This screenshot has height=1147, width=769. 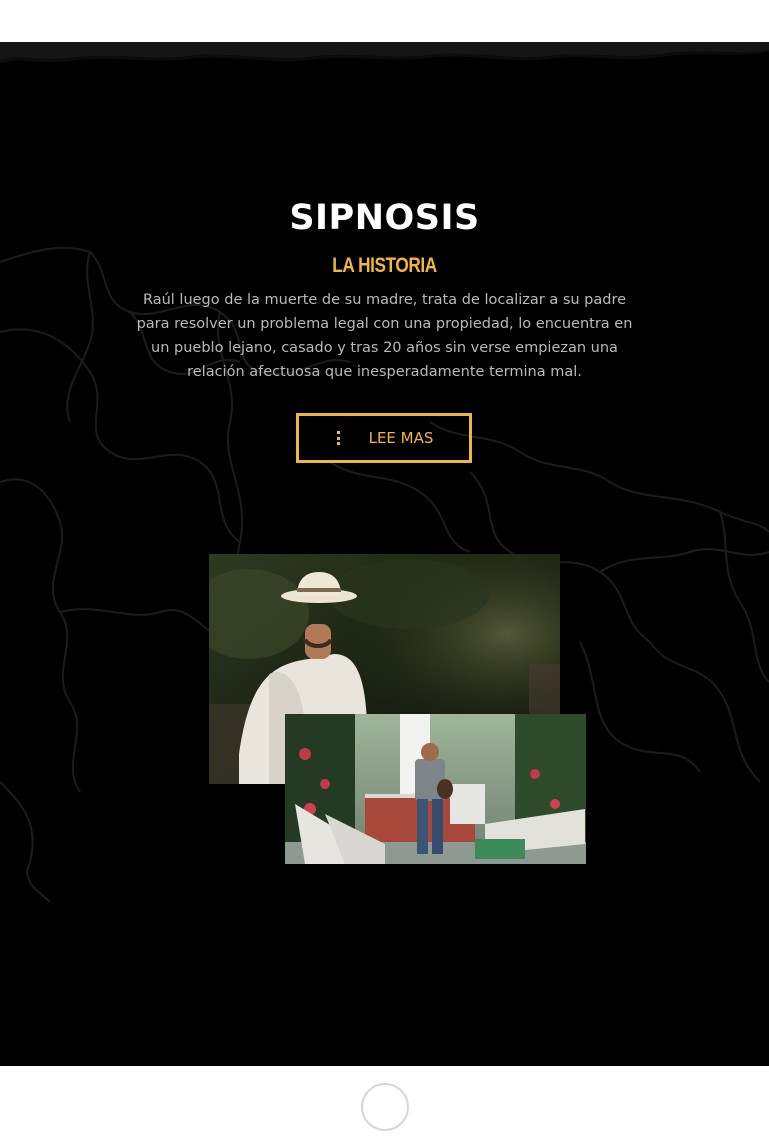 I want to click on section-subtitle: LA HISTORIA, so click(x=384, y=265).